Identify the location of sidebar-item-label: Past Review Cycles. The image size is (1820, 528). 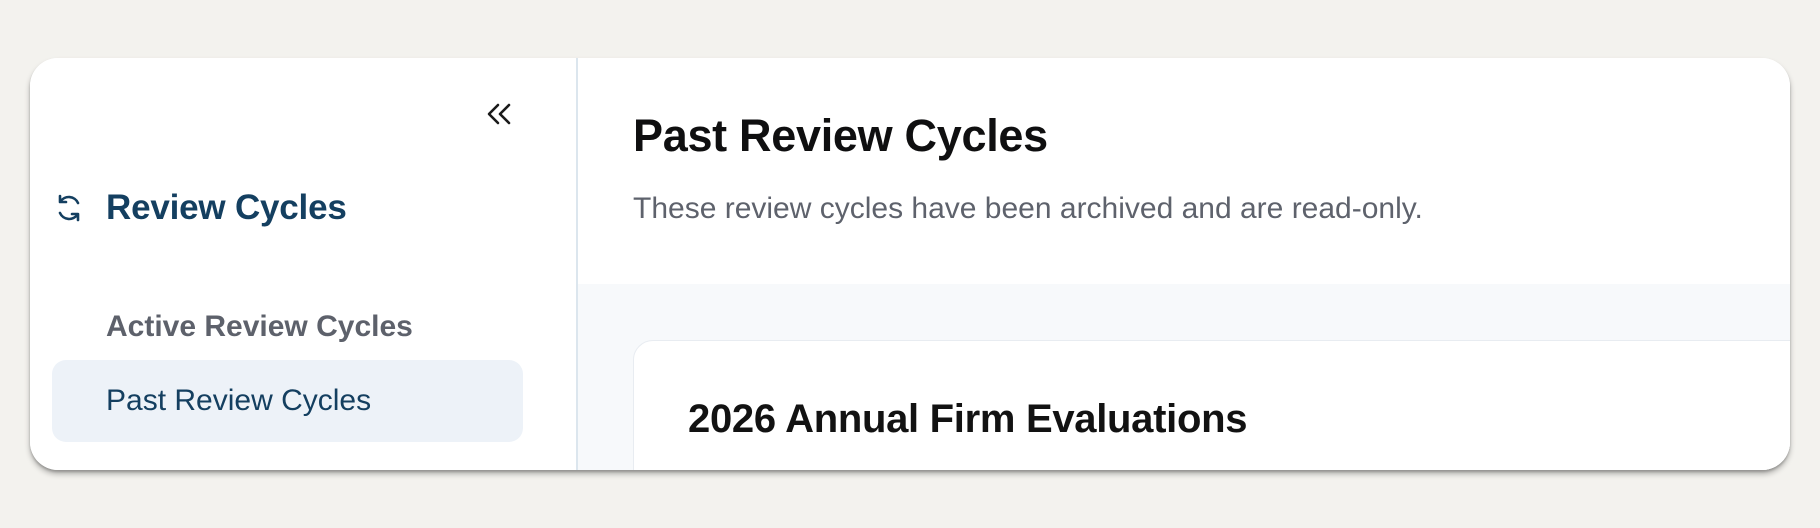
(239, 400).